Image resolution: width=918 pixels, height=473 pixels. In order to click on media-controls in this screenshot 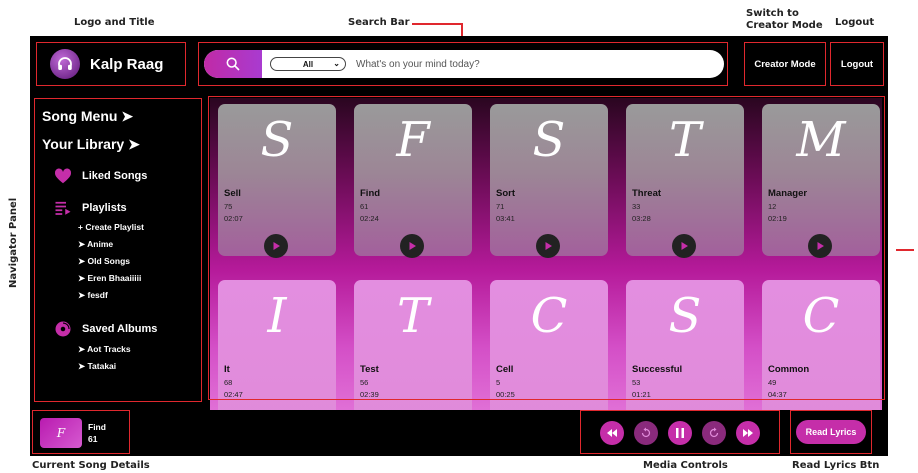, I will do `click(680, 433)`.